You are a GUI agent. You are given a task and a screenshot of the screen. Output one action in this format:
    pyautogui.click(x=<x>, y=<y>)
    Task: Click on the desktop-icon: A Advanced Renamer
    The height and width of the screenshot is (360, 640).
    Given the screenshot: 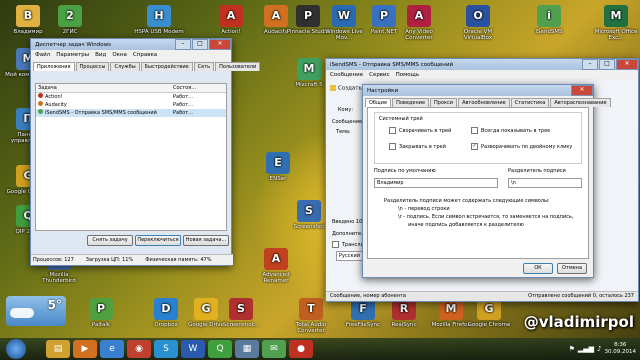 What is the action you would take?
    pyautogui.click(x=276, y=266)
    